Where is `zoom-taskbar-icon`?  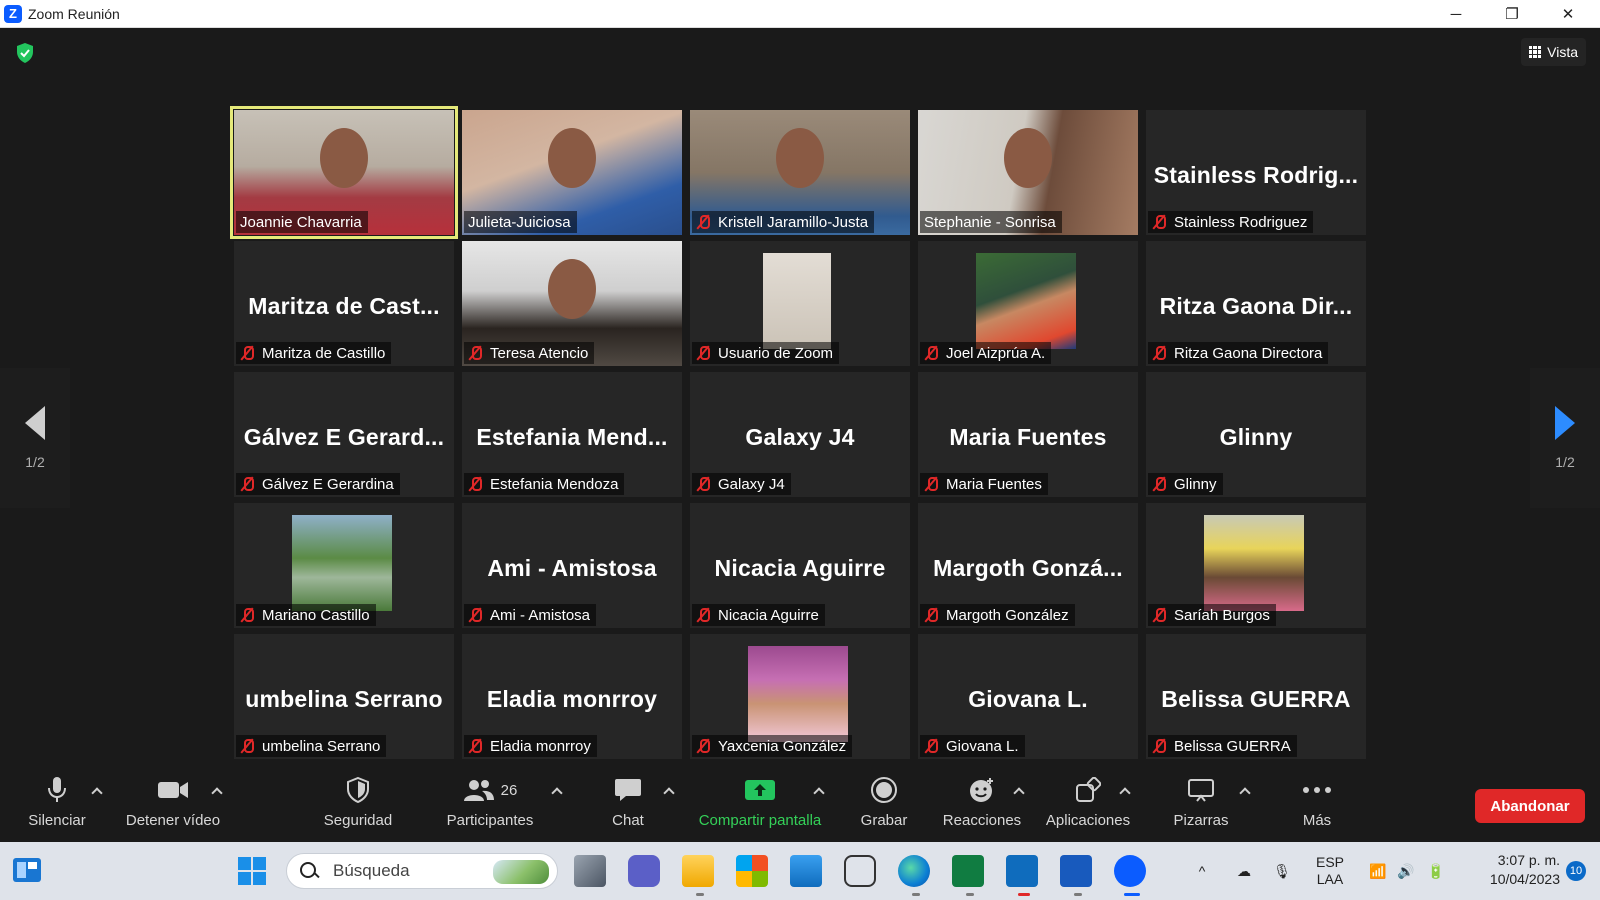 zoom-taskbar-icon is located at coordinates (1130, 871).